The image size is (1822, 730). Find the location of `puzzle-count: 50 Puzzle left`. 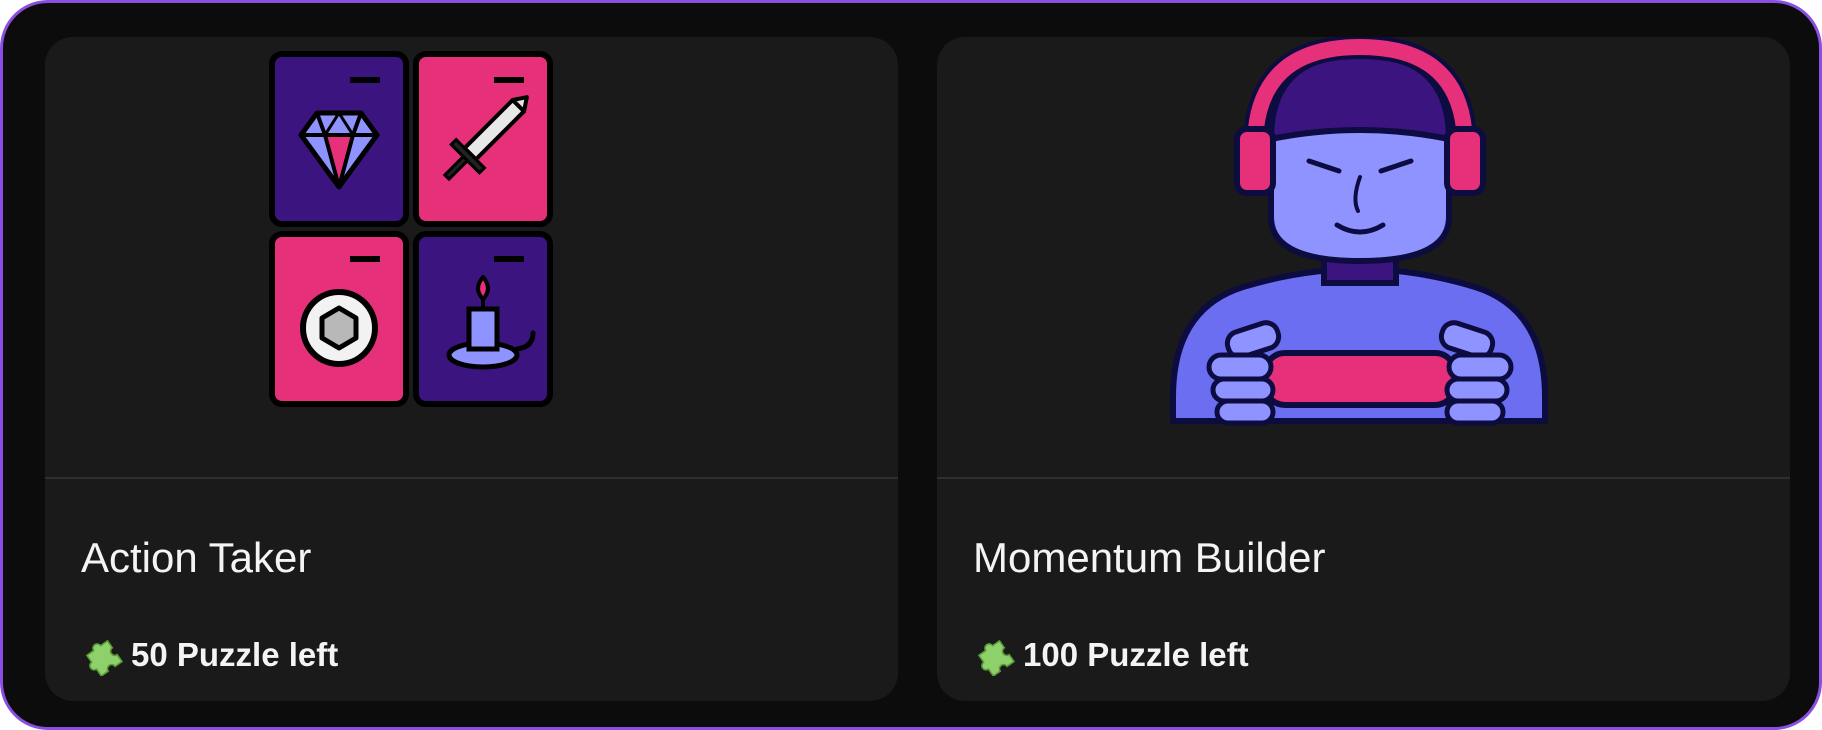

puzzle-count: 50 Puzzle left is located at coordinates (209, 655).